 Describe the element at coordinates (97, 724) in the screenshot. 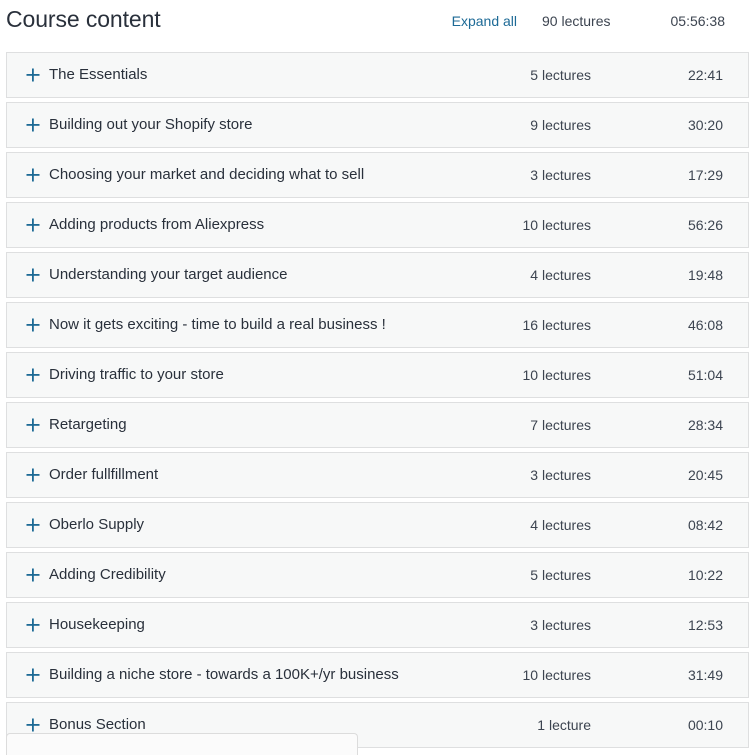

I see `section-title: Bonus Section` at that location.